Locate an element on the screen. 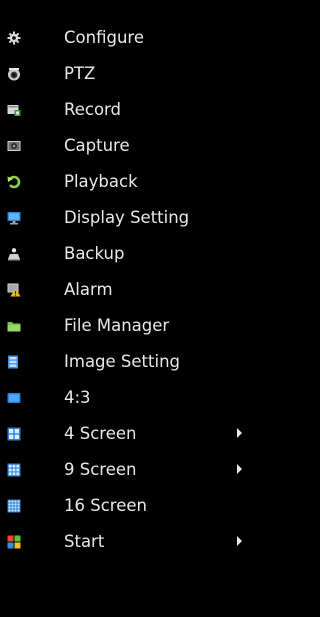  menu-item-label: 16 Screen is located at coordinates (105, 505).